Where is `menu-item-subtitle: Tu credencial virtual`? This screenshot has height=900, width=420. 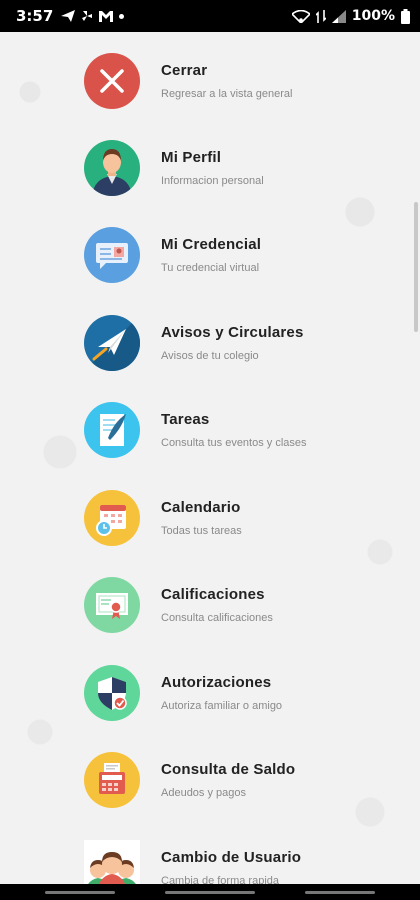
menu-item-subtitle: Tu credencial virtual is located at coordinates (210, 268).